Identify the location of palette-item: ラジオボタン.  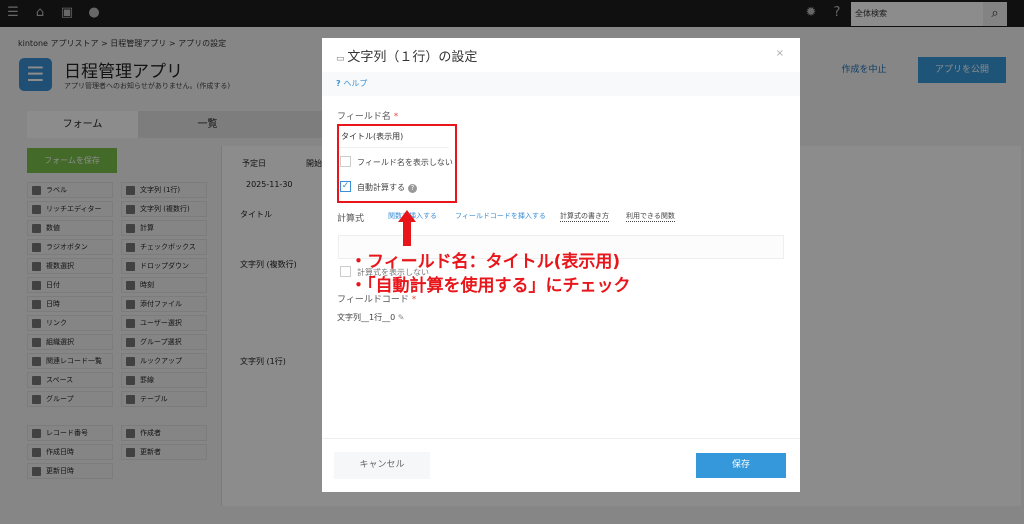
(70, 247).